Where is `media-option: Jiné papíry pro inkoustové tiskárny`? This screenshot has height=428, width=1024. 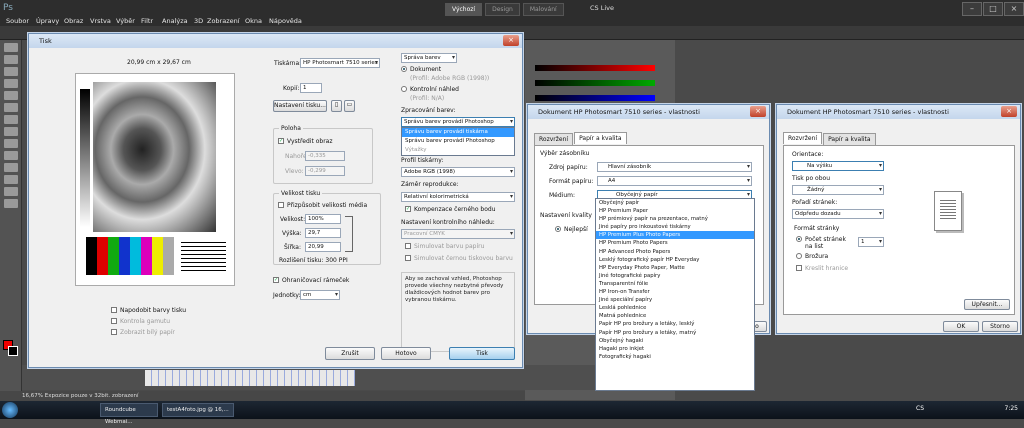
media-option: Jiné papíry pro inkoustové tiskárny is located at coordinates (675, 227).